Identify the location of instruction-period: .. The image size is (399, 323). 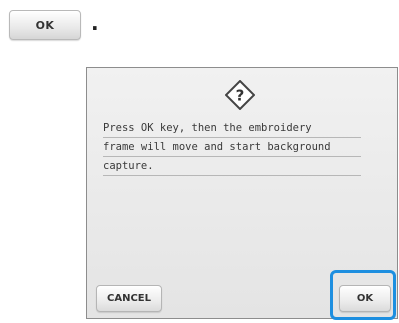
(95, 23).